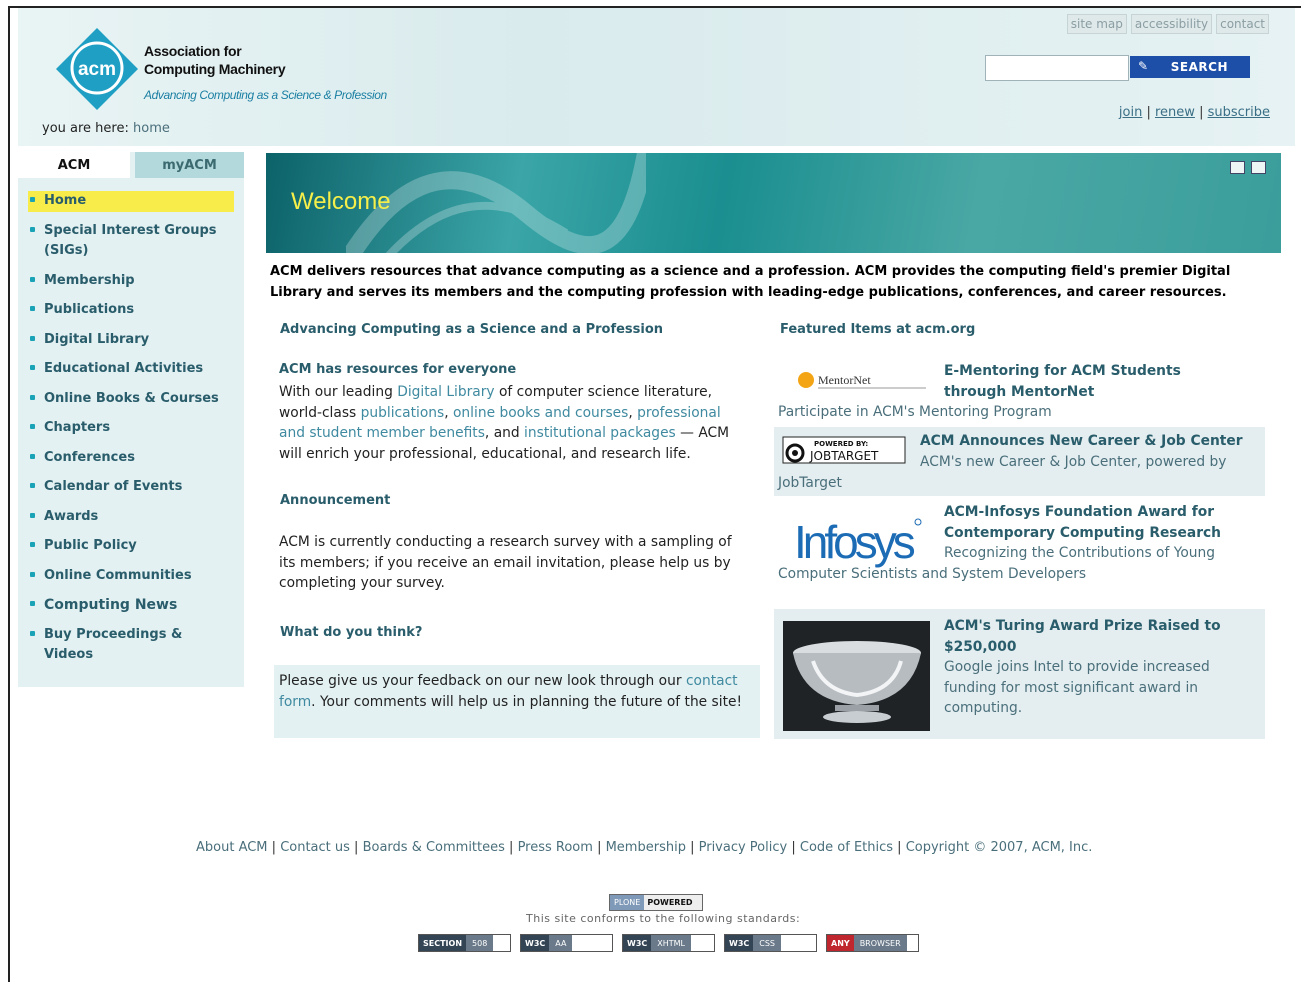 This screenshot has width=1301, height=982. I want to click on digital-library-link: Digital Library, so click(445, 392).